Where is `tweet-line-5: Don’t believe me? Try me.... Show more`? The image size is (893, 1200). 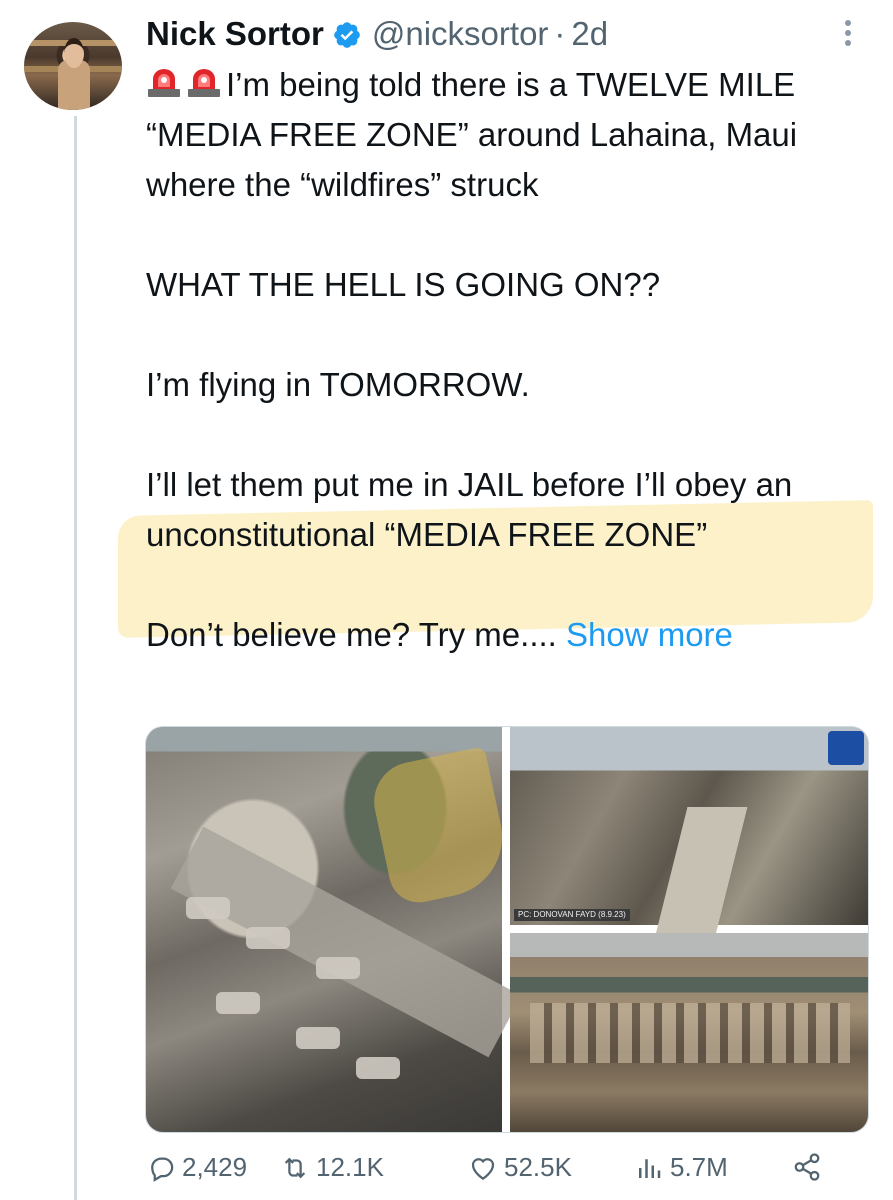 tweet-line-5: Don’t believe me? Try me.... Show more is located at coordinates (506, 635).